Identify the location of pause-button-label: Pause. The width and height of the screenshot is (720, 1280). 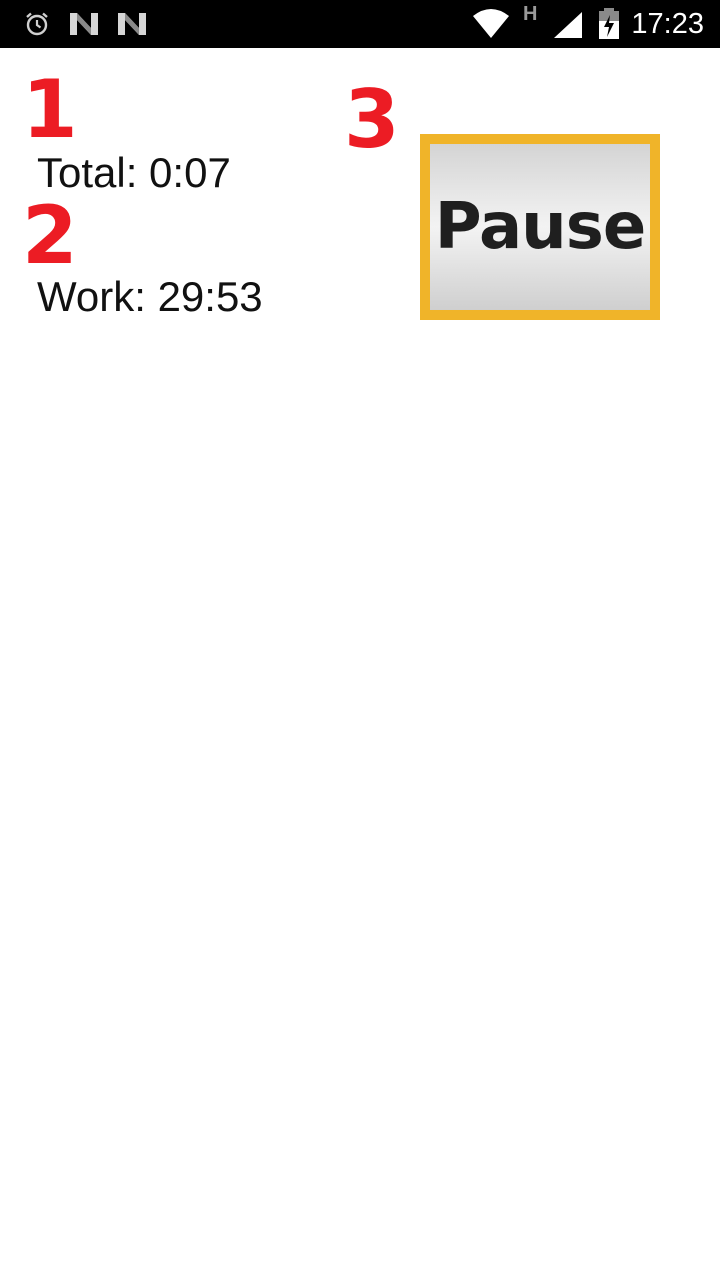
(540, 227).